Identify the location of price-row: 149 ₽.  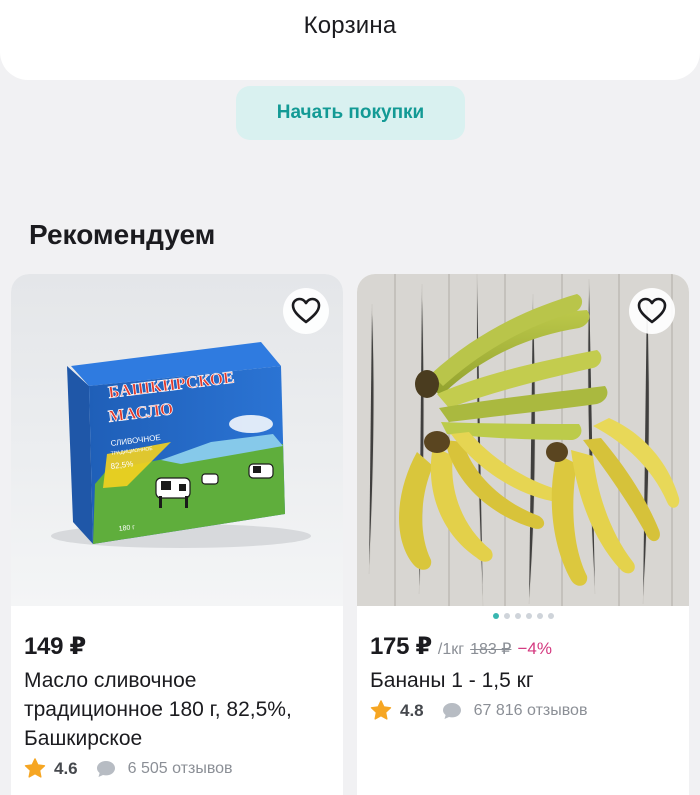
(55, 646).